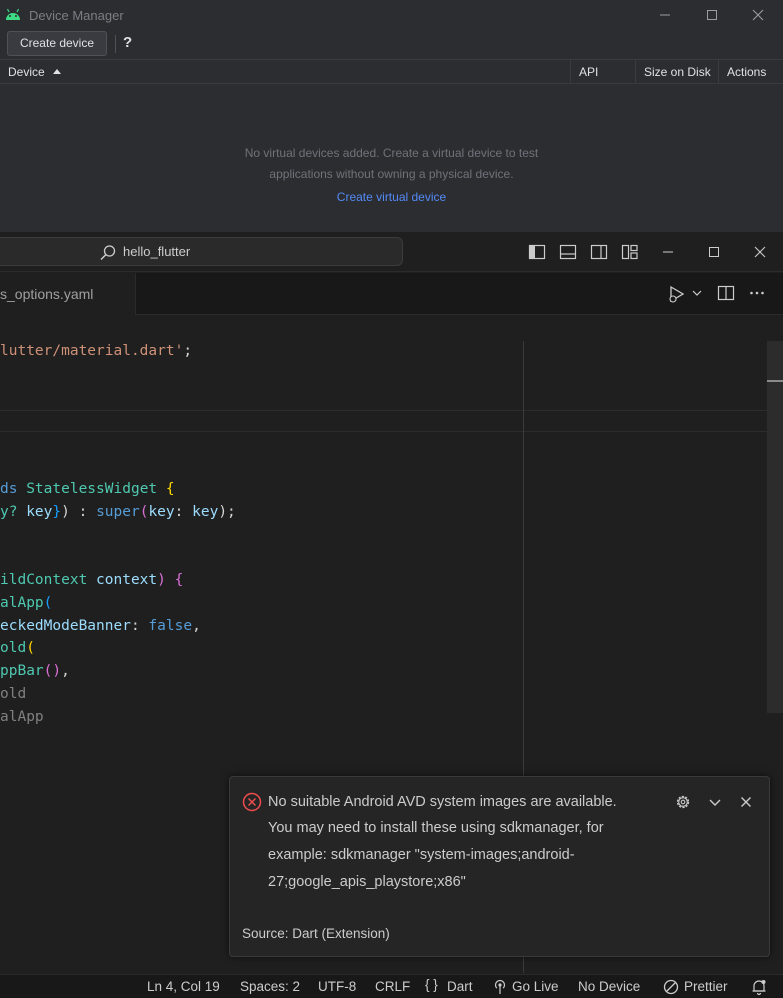  Describe the element at coordinates (26, 72) in the screenshot. I see `column-device-label: Device` at that location.